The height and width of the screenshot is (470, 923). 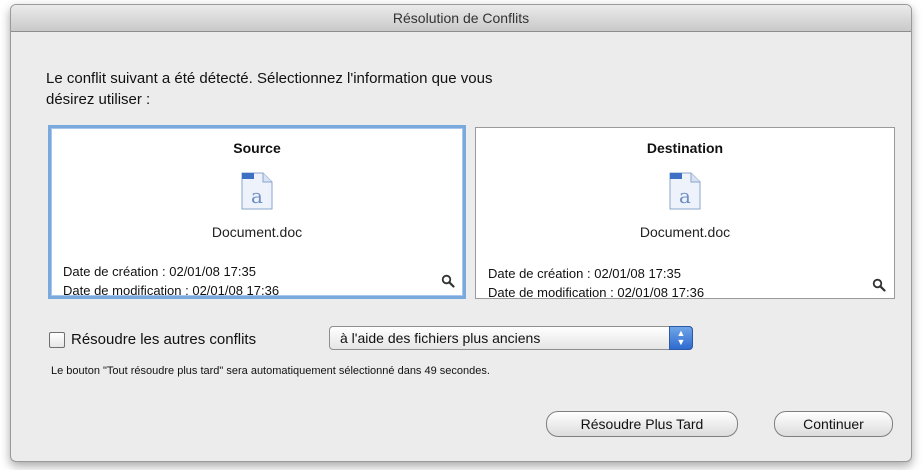 I want to click on window-title: Résolution de Conflits, so click(x=461, y=18).